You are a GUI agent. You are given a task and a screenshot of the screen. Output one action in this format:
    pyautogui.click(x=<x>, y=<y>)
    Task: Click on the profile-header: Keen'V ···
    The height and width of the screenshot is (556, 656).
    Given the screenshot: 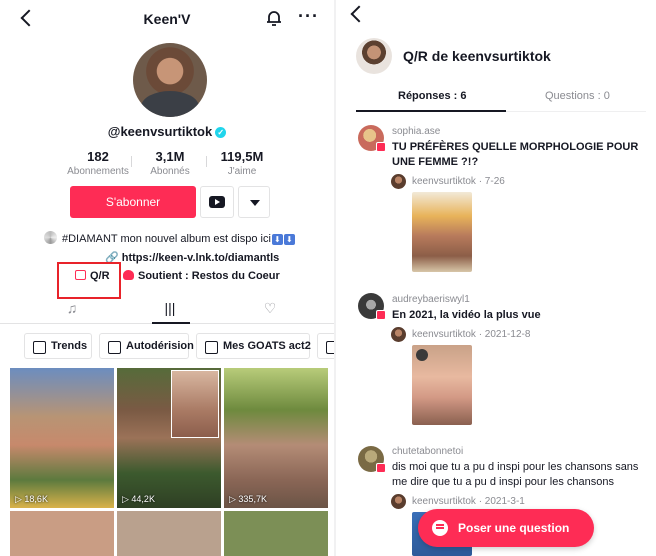 What is the action you would take?
    pyautogui.click(x=167, y=19)
    